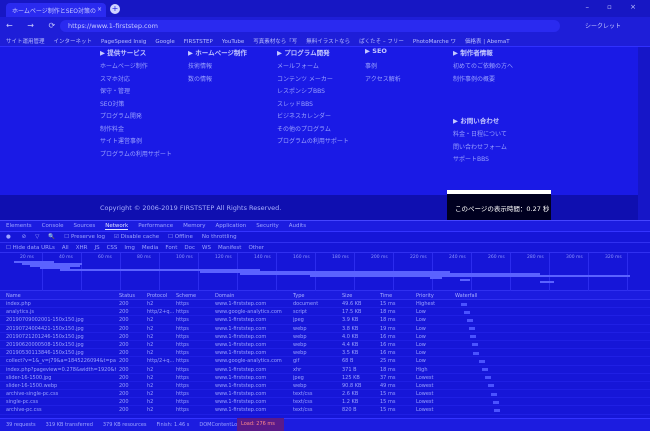 The image size is (650, 431). I want to click on bookmark-item: PageSpeed Insig, so click(123, 42).